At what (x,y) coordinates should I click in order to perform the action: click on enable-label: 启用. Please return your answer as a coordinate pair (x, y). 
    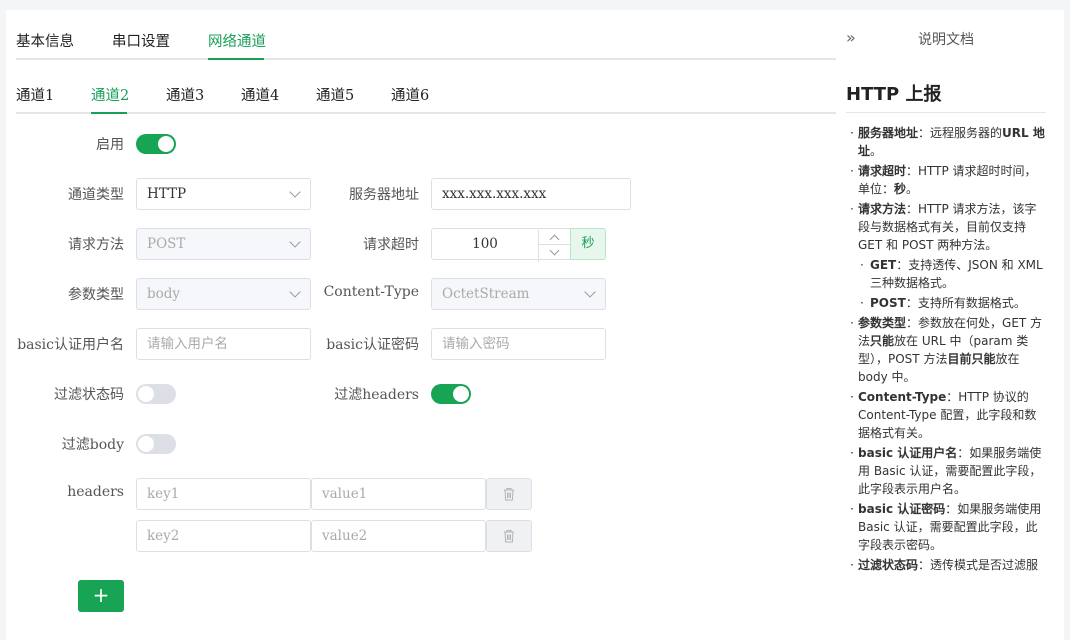
    Looking at the image, I should click on (110, 145).